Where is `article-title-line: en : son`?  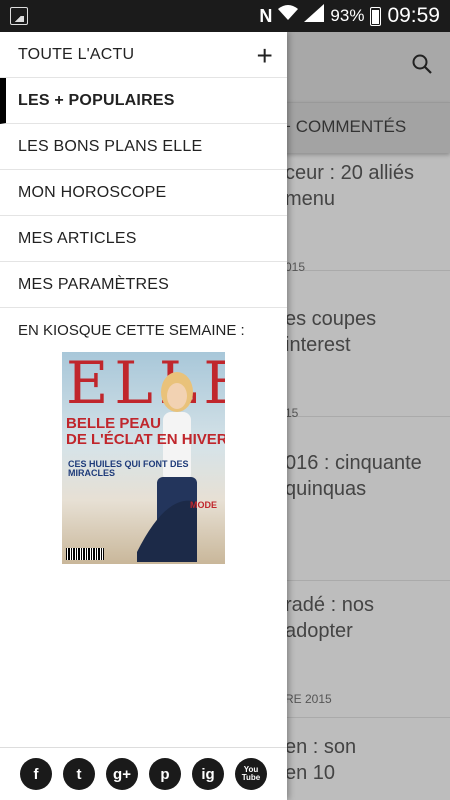 article-title-line: en : son is located at coordinates (321, 747).